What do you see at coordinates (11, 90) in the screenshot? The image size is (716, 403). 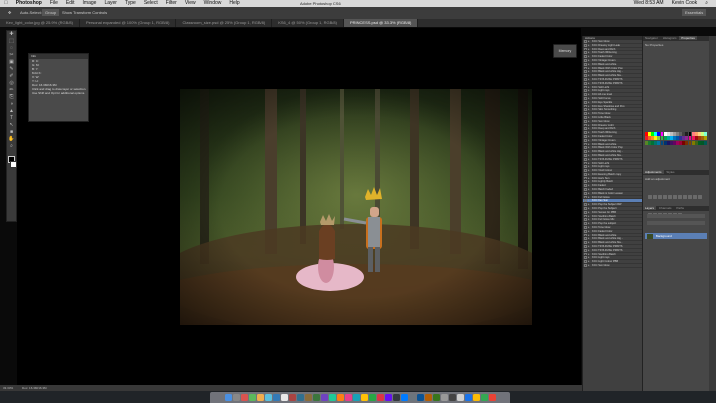 I see `tool-icon: ✏` at bounding box center [11, 90].